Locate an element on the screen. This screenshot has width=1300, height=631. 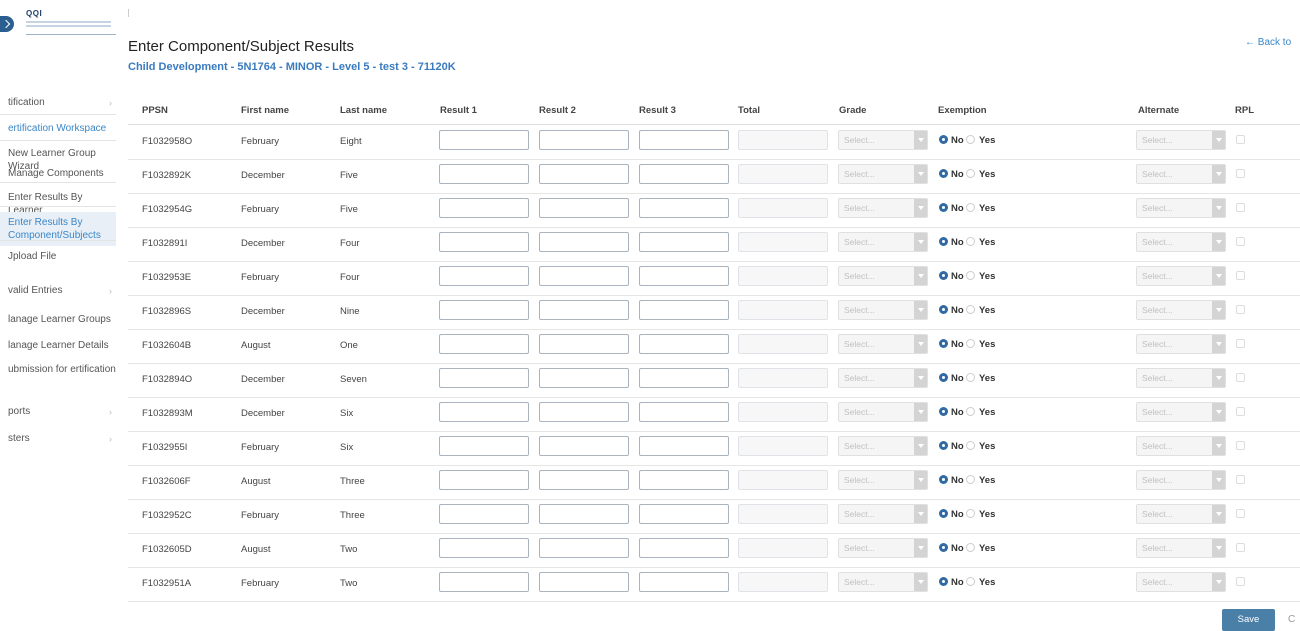
sidebar-toggle-icon is located at coordinates (7, 24).